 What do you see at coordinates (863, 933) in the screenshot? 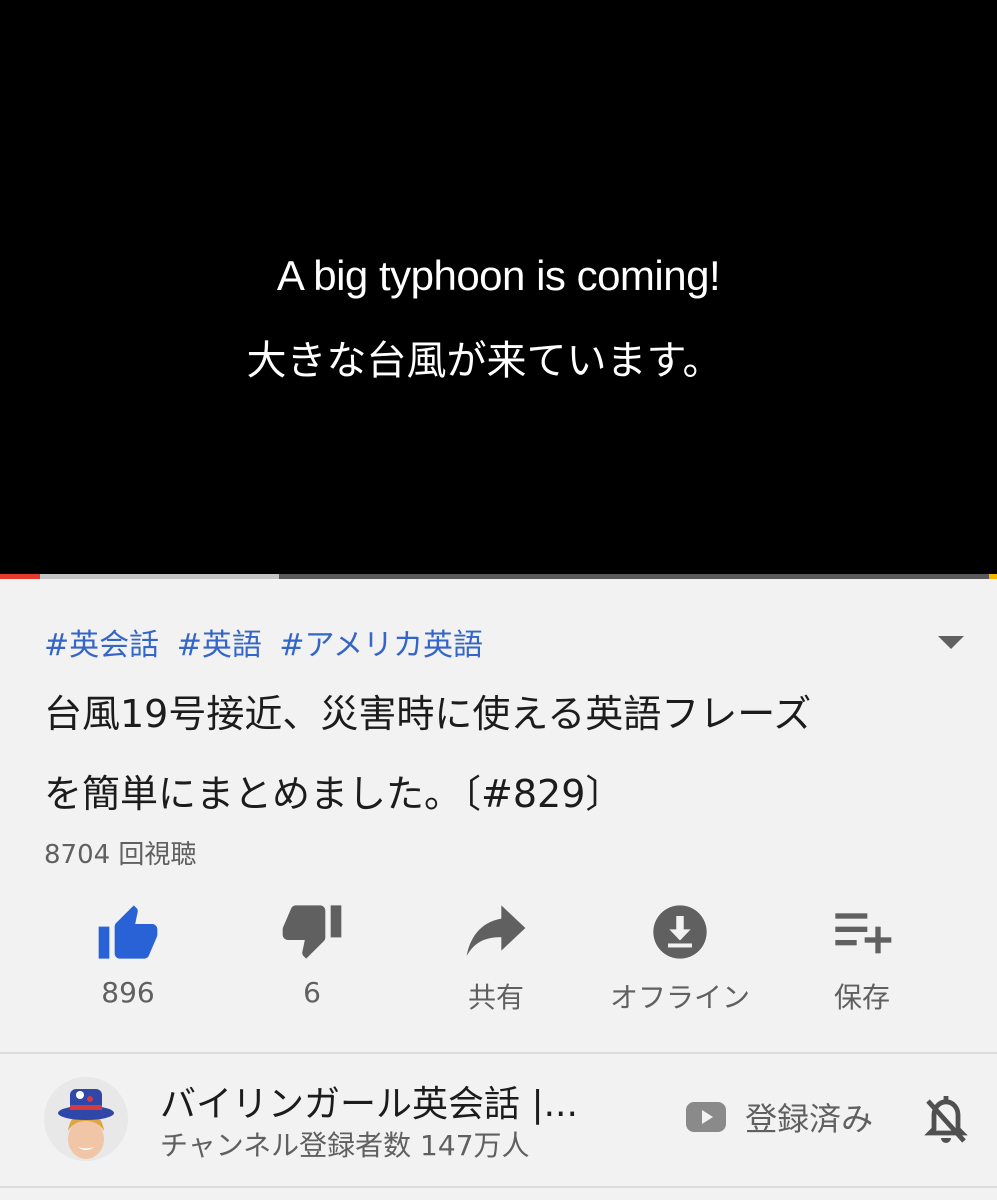
I see `playlist-add-icon` at bounding box center [863, 933].